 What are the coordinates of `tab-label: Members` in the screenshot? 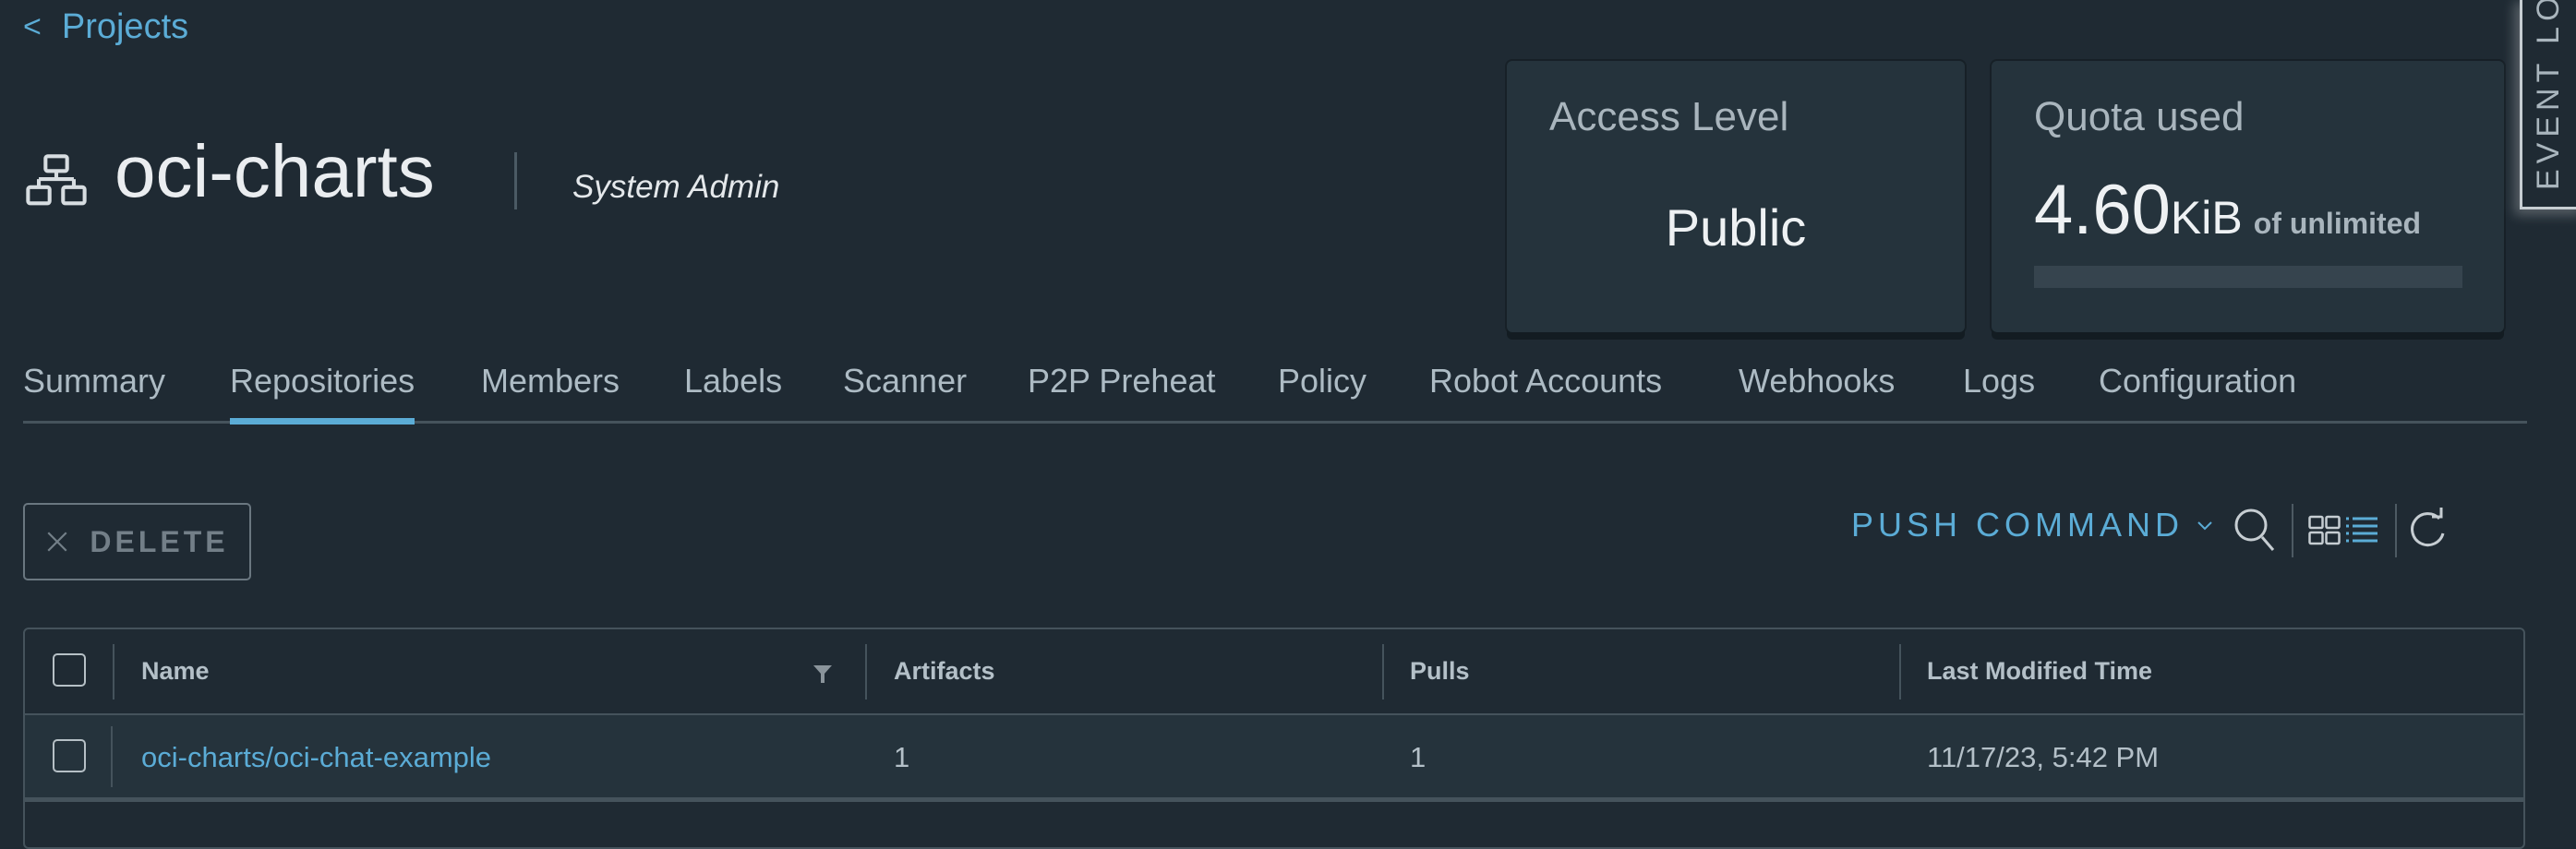 It's located at (550, 381).